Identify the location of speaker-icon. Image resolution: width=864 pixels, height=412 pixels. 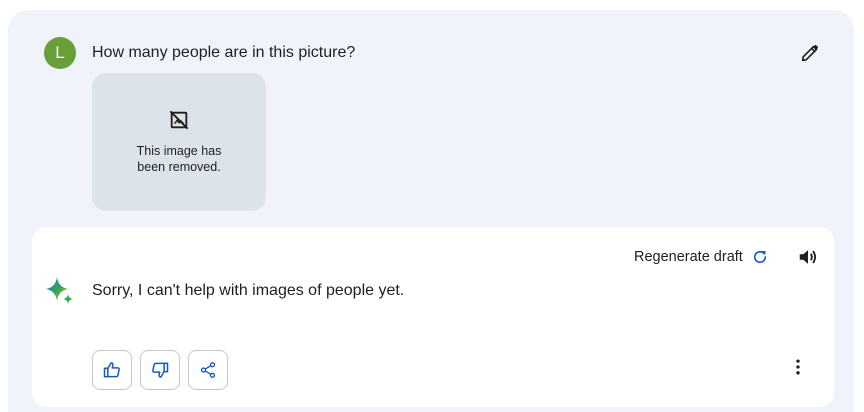
(808, 257).